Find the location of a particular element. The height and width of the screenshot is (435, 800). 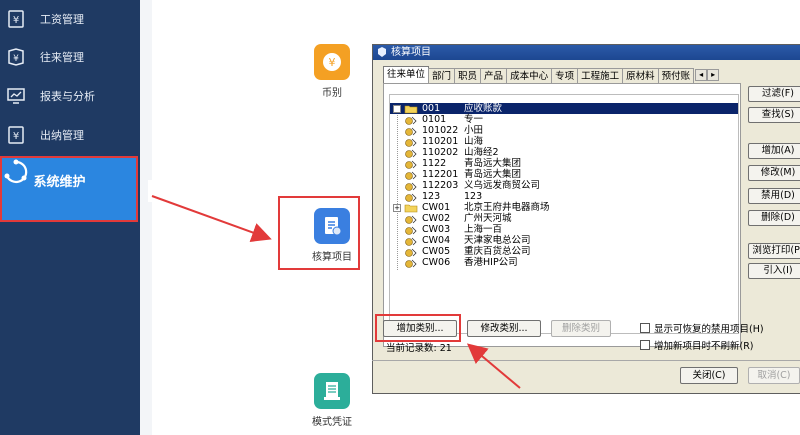

arrow-to-tile is located at coordinates (211, 218).